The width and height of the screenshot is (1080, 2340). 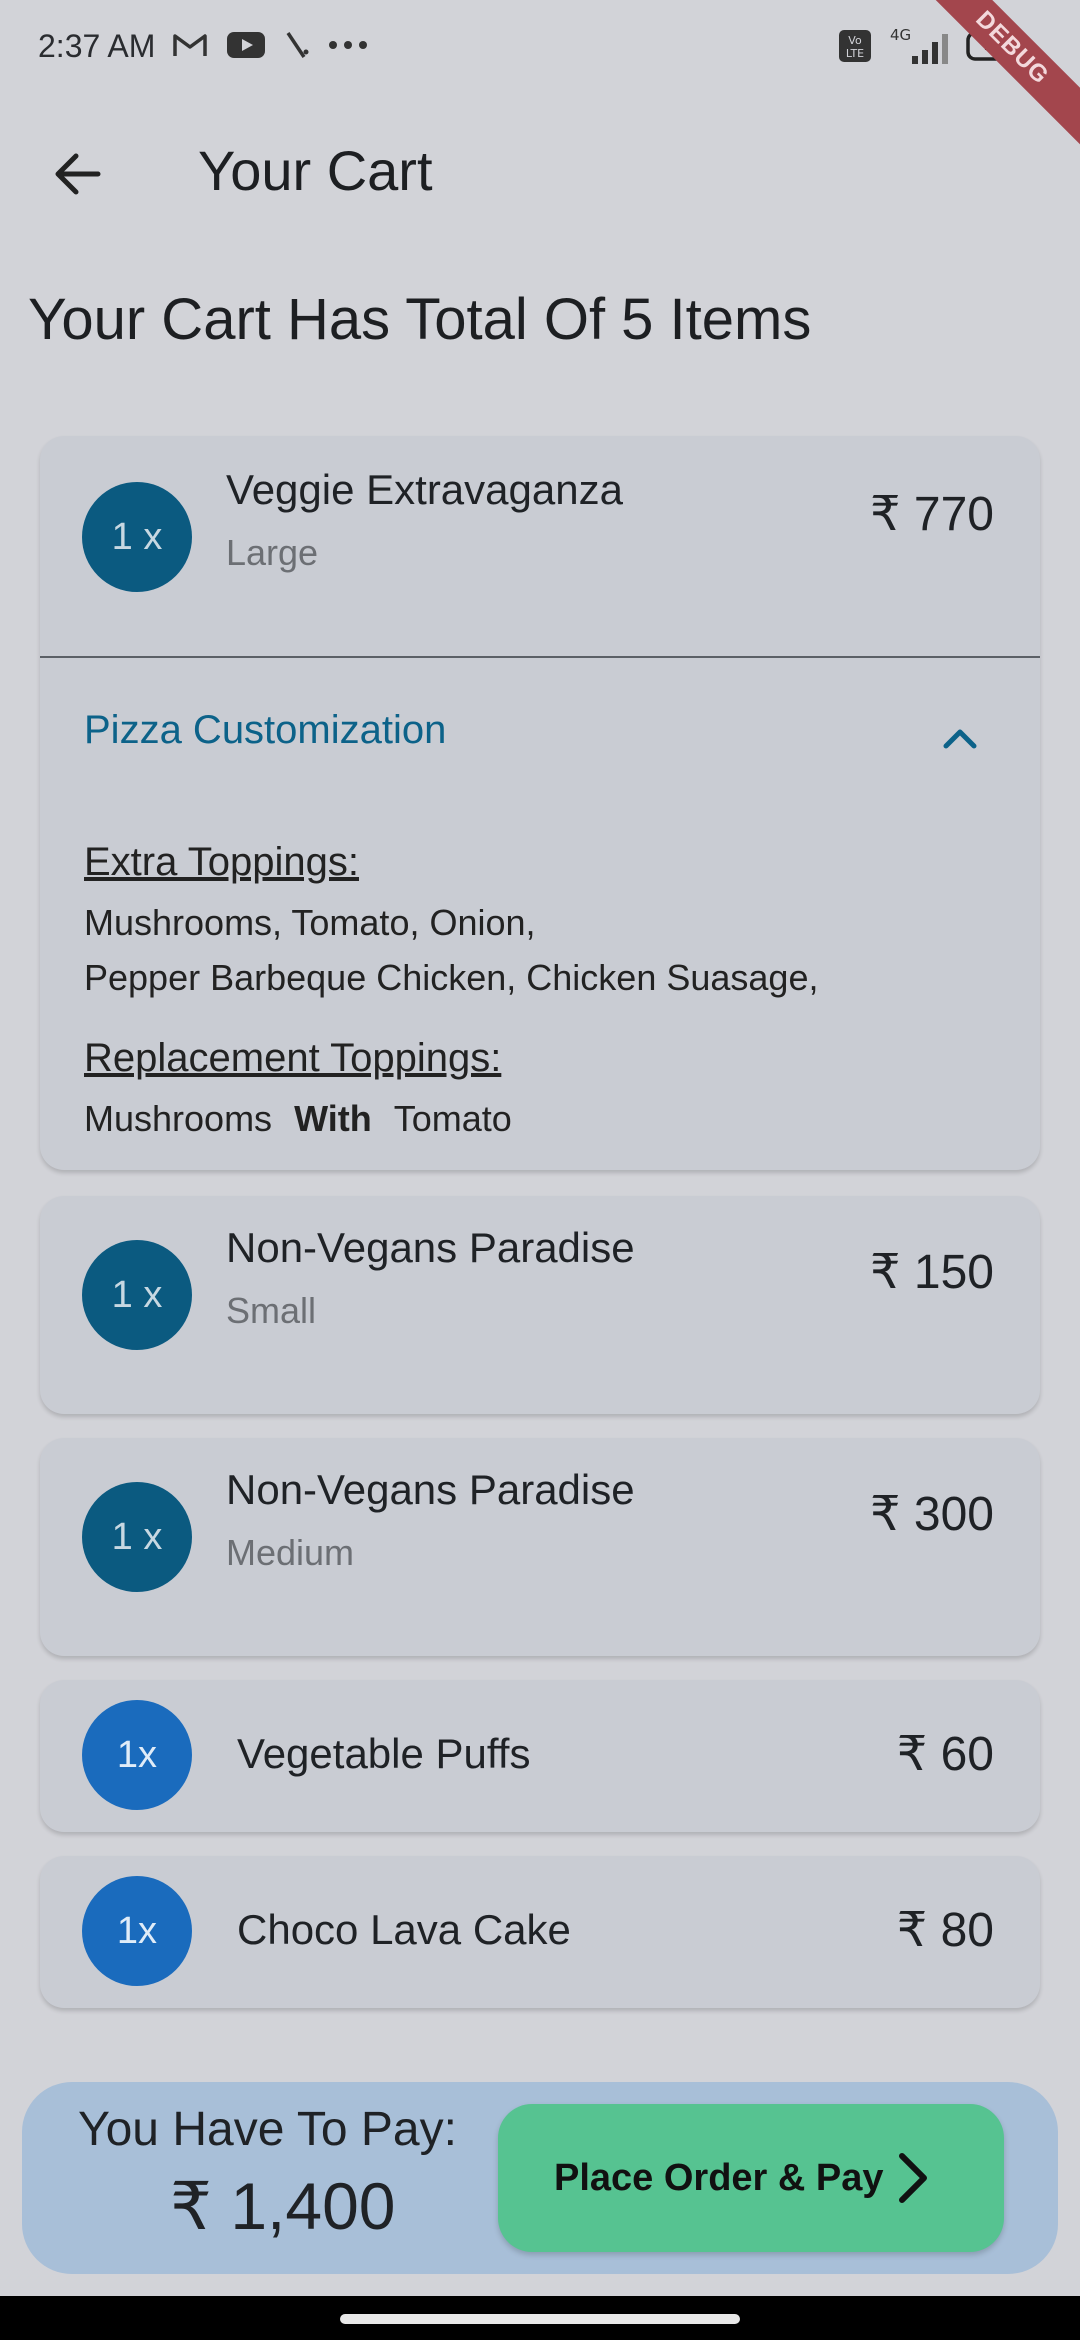 I want to click on volte-icon: Vo LTE, so click(x=855, y=46).